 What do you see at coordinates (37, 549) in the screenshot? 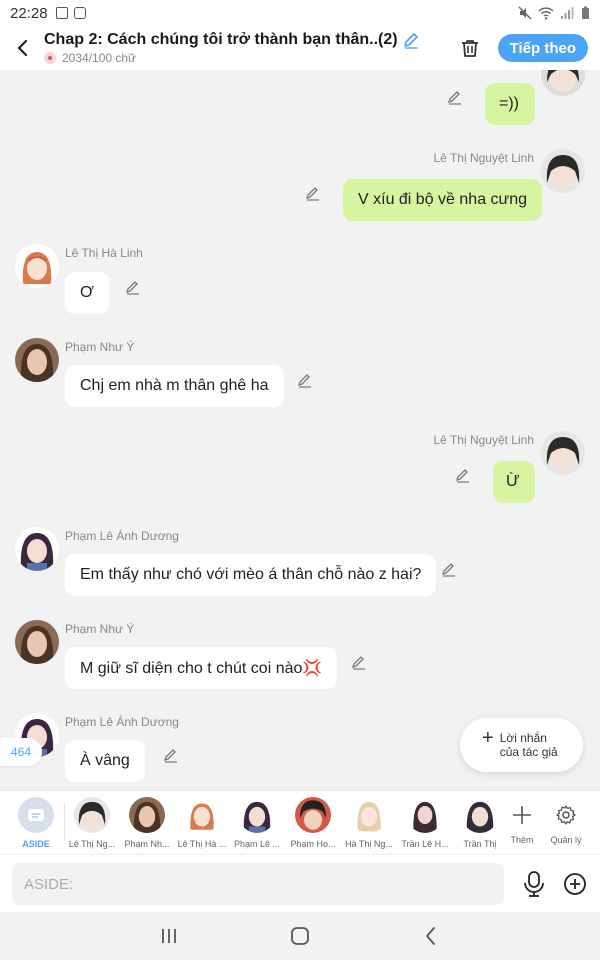
I see `avatar-pham-le-anh-duong` at bounding box center [37, 549].